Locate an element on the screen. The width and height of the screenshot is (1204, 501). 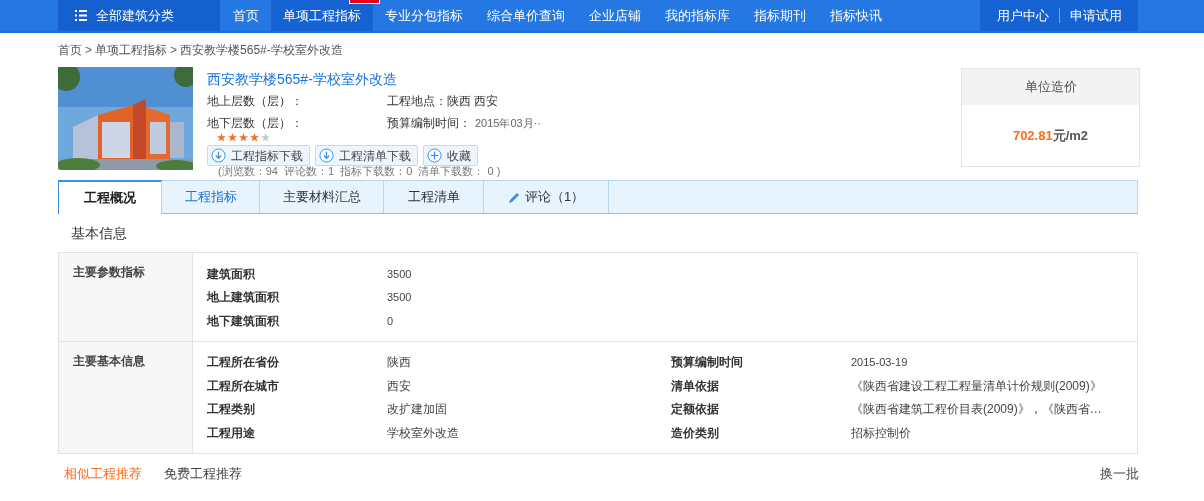
field-label: 工程地点： is located at coordinates (417, 101).